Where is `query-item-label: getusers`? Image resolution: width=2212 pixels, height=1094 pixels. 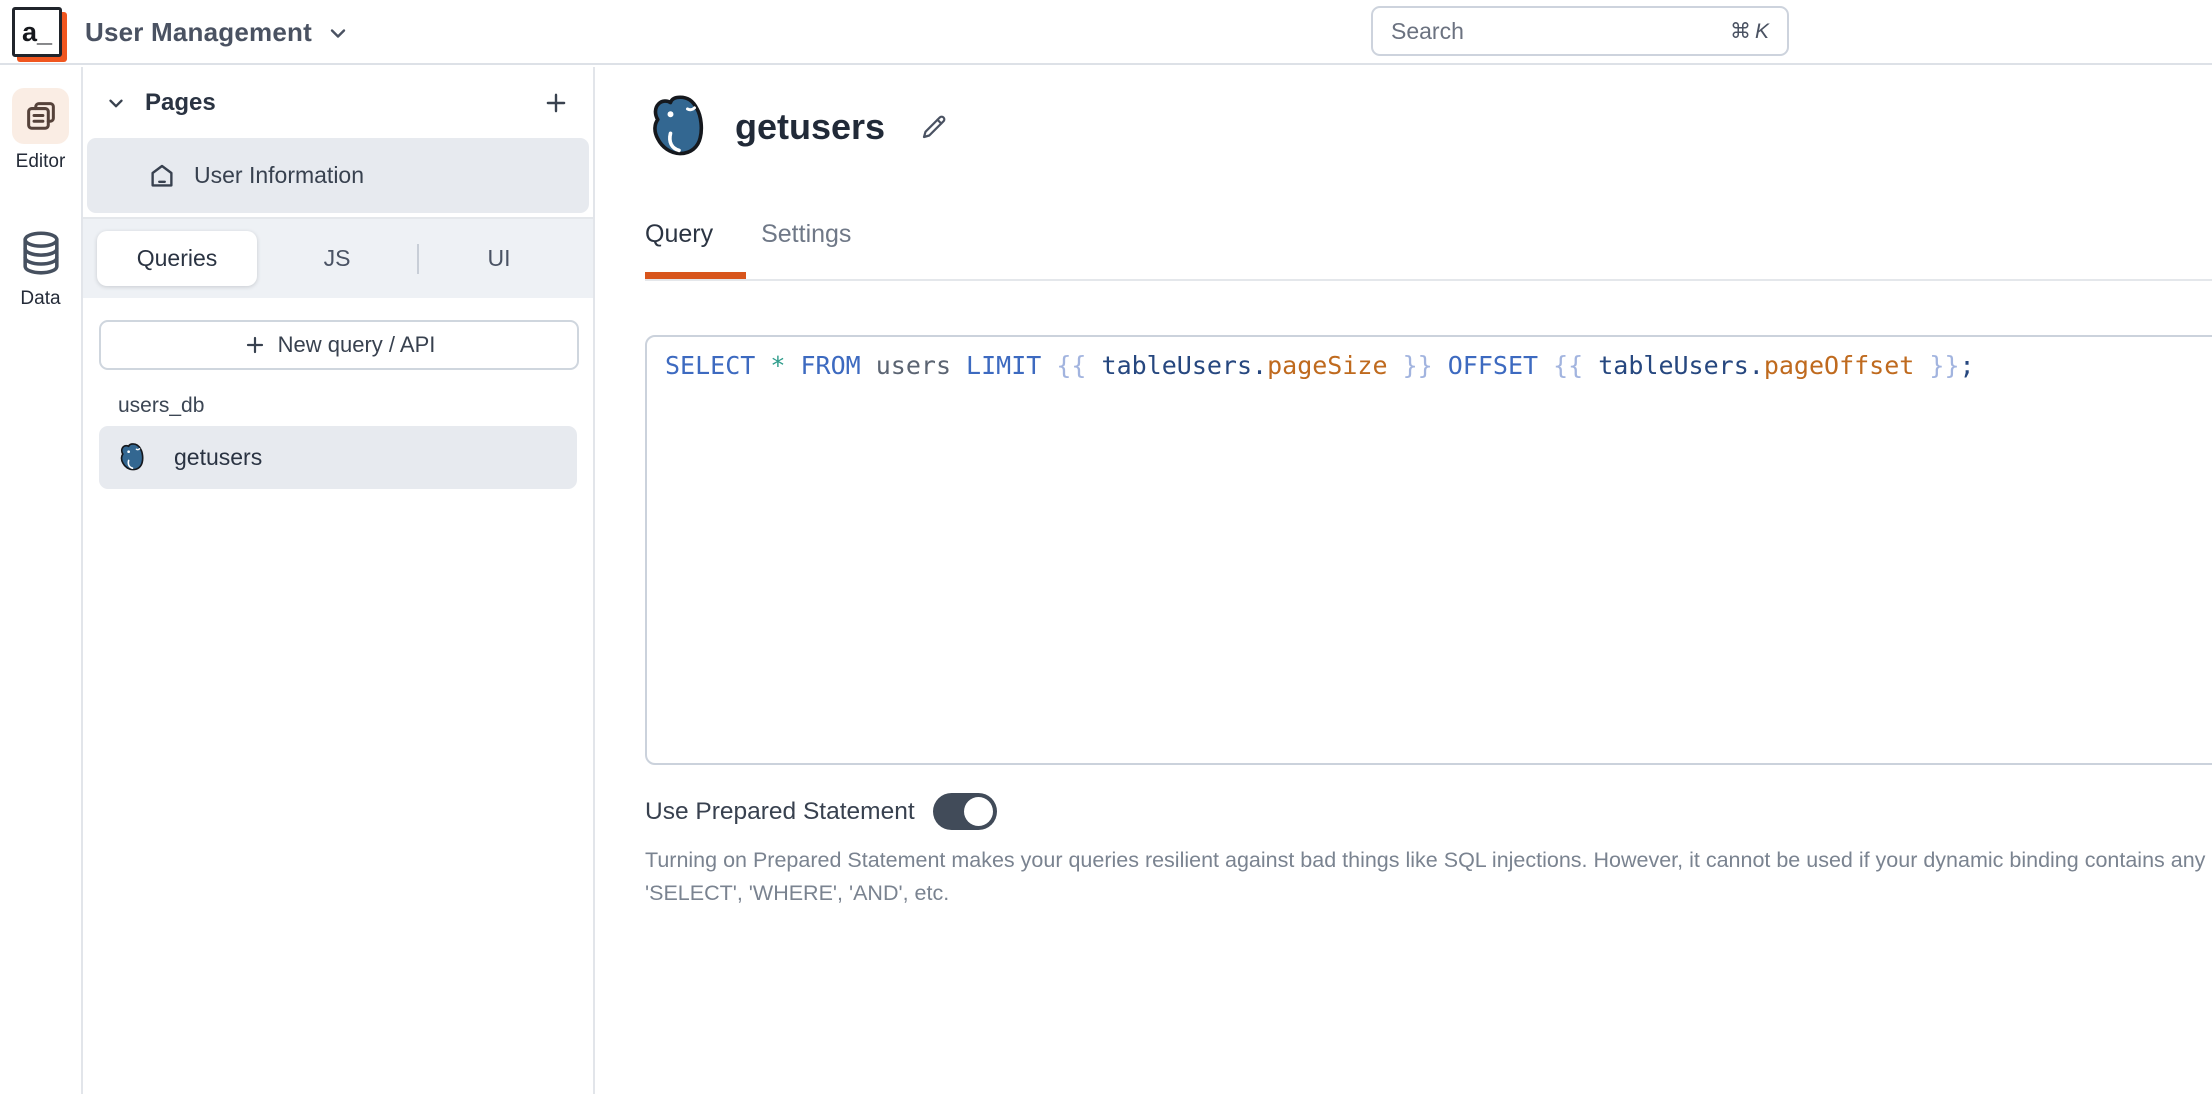 query-item-label: getusers is located at coordinates (218, 457).